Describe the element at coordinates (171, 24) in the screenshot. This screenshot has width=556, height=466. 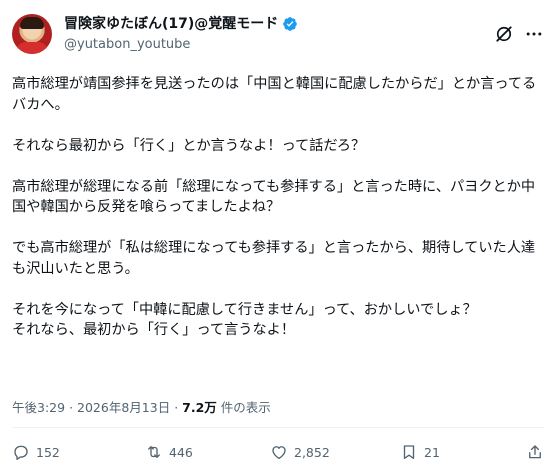
I see `author-display-name: 冒険家ゆたぼん(17)@覚醒モード` at that location.